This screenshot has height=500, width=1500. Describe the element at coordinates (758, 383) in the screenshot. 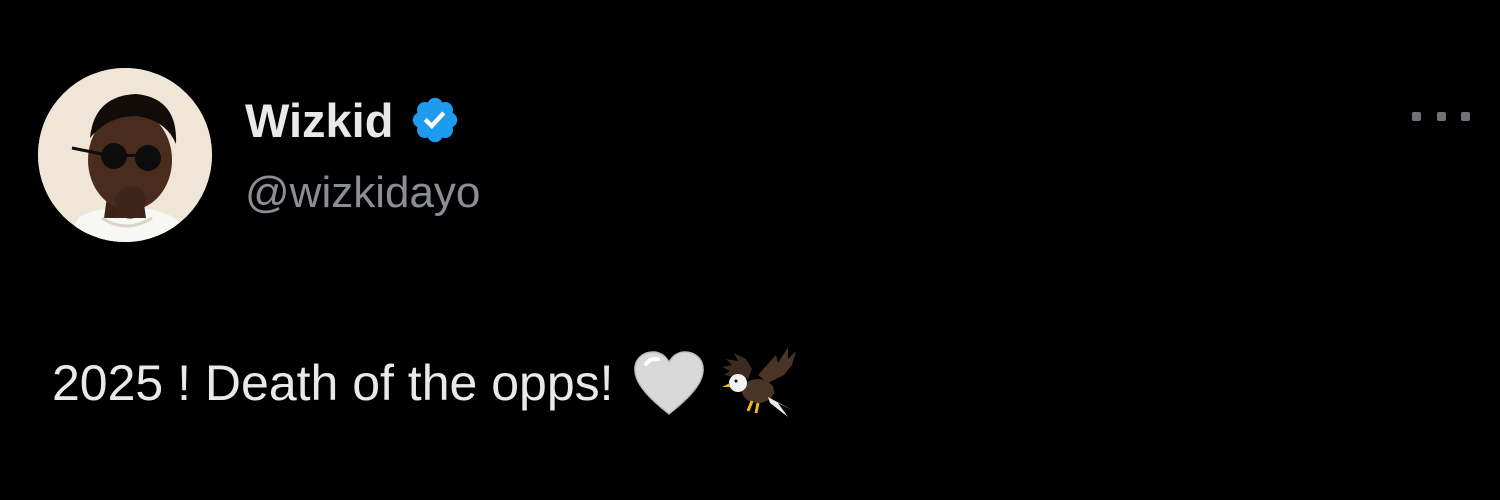

I see `eagle-icon` at that location.